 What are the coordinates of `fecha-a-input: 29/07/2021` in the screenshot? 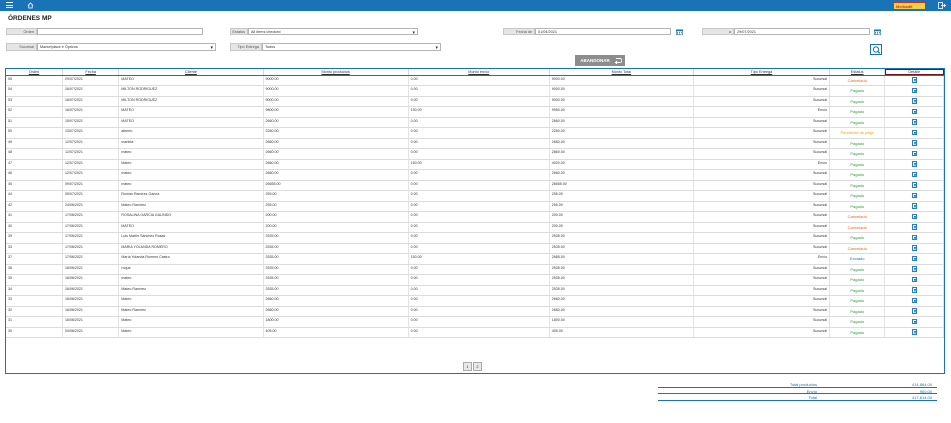 It's located at (802, 31).